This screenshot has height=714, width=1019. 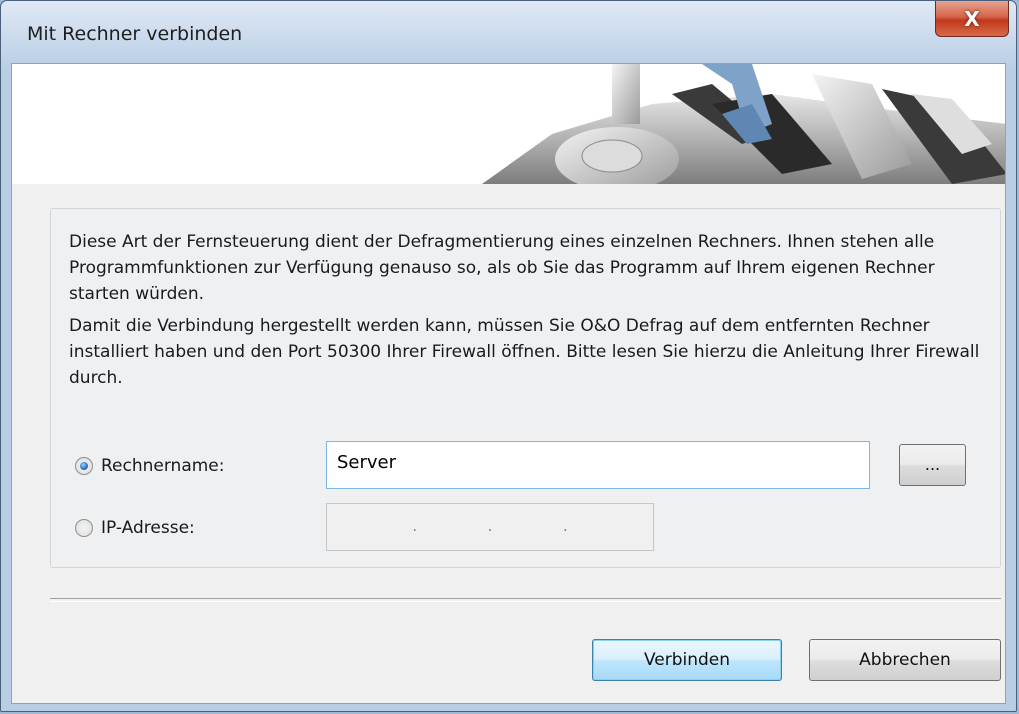 I want to click on close-button: X, so click(x=972, y=19).